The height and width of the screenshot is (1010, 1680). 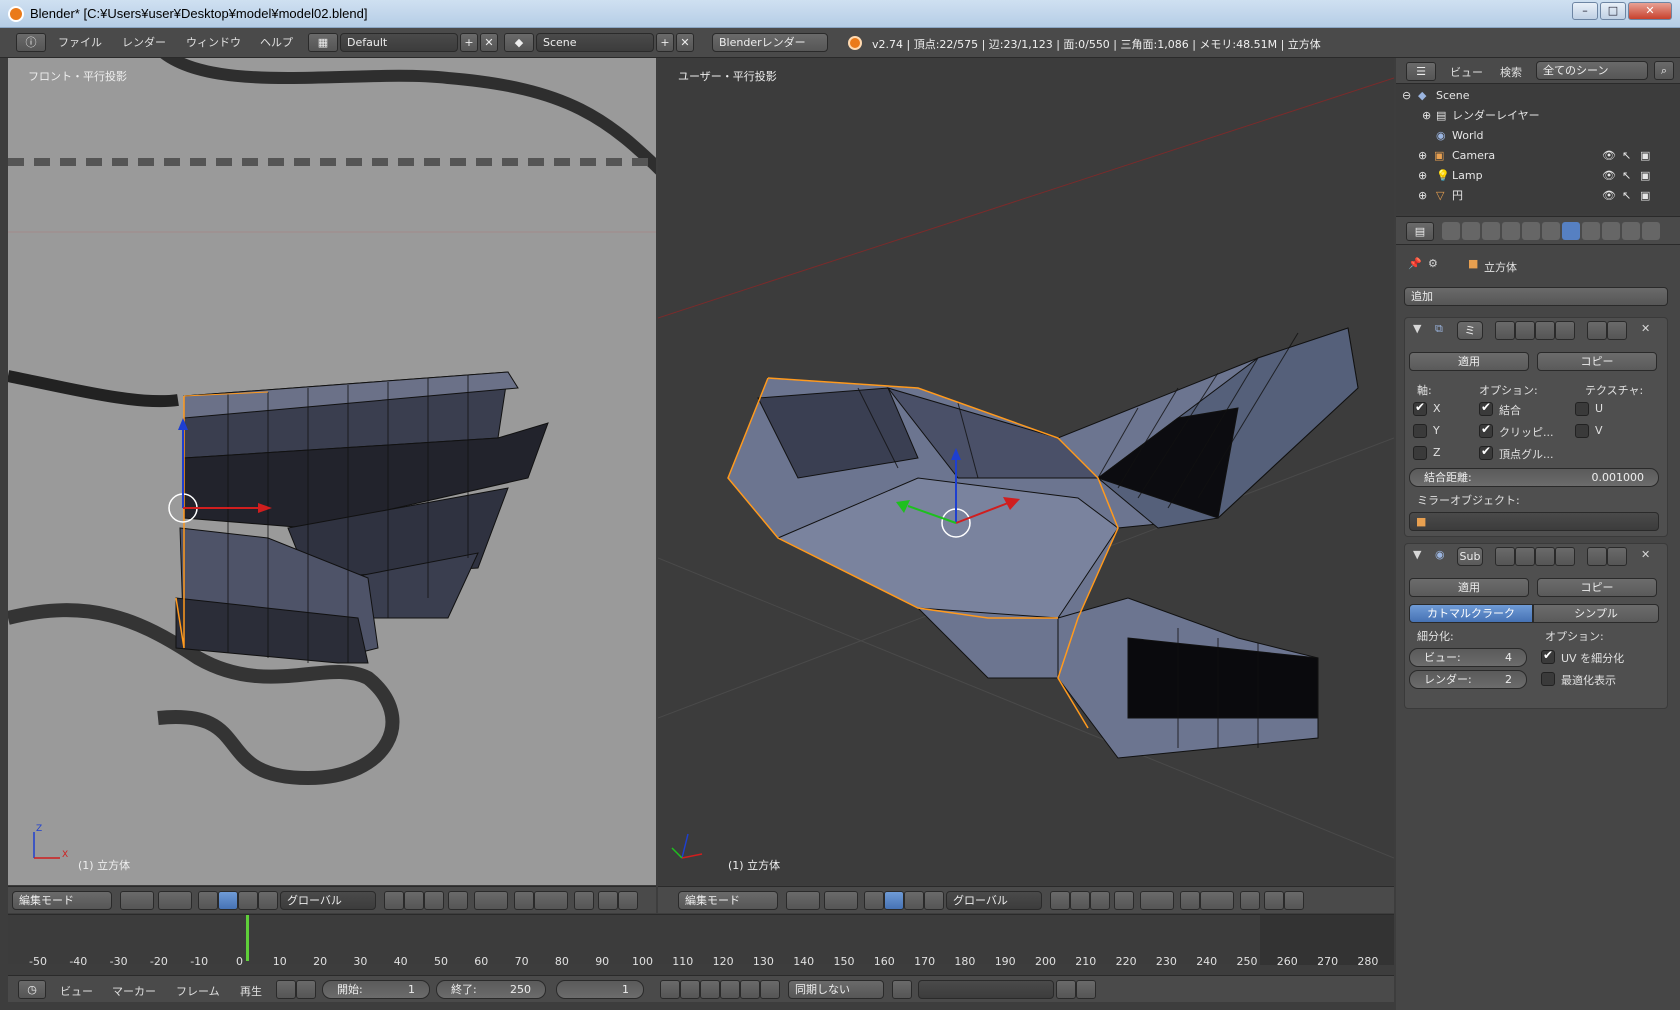 What do you see at coordinates (551, 900) in the screenshot?
I see `snap-element-icon` at bounding box center [551, 900].